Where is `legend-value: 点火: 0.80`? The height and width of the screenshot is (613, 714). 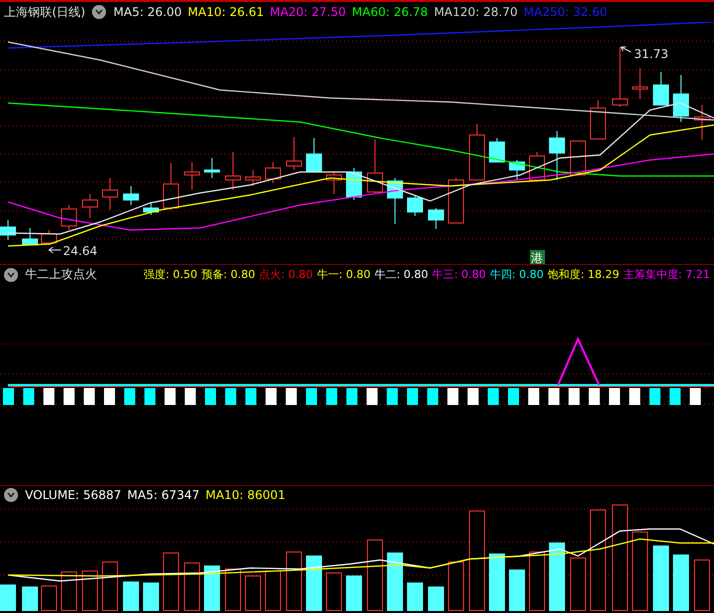
legend-value: 点火: 0.80 is located at coordinates (286, 274).